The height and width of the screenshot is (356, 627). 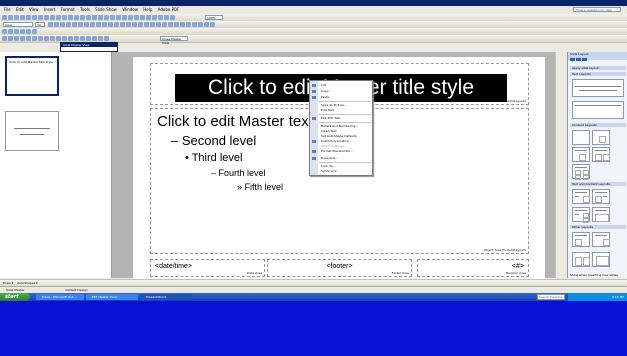 What do you see at coordinates (207, 268) in the screenshot?
I see `date-placeholder: <date/time> Date Area` at bounding box center [207, 268].